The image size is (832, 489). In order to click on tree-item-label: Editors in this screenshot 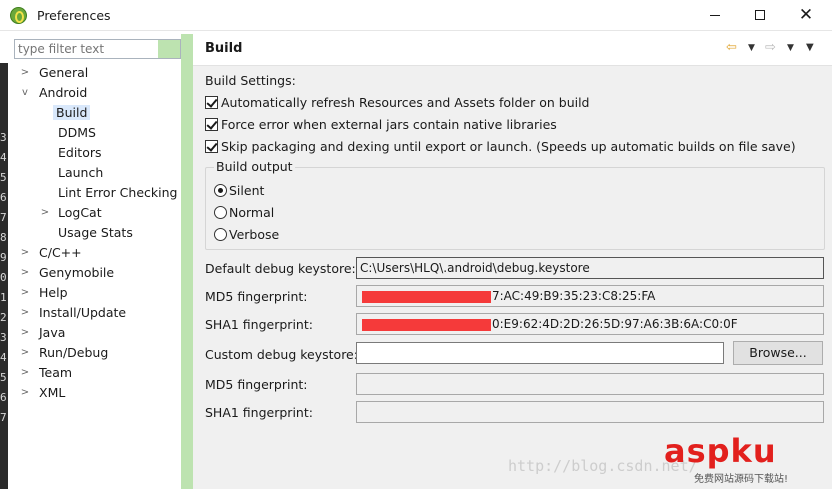, I will do `click(80, 152)`.